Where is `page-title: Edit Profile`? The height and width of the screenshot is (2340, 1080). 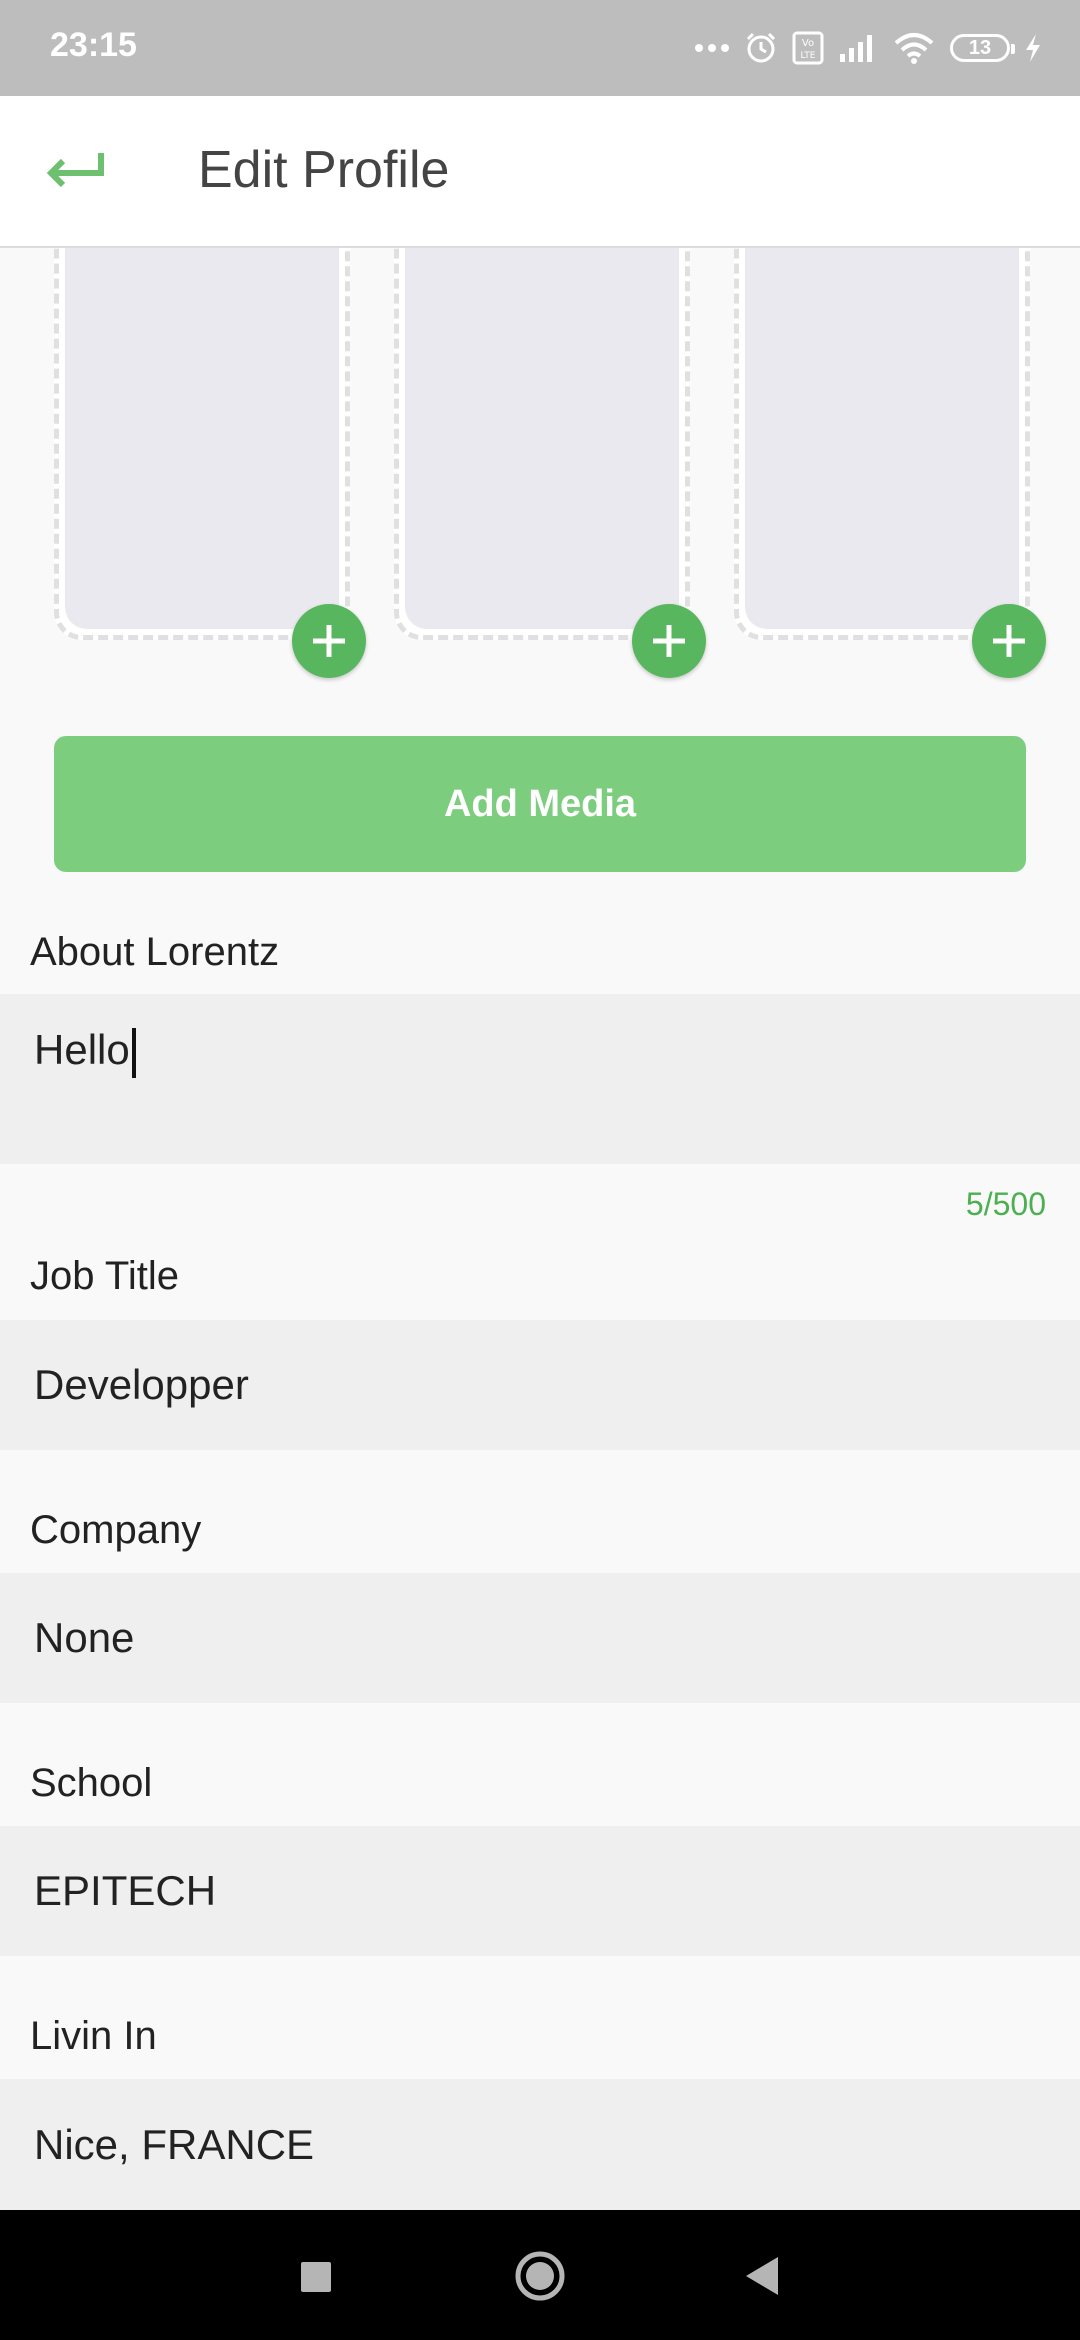 page-title: Edit Profile is located at coordinates (324, 170).